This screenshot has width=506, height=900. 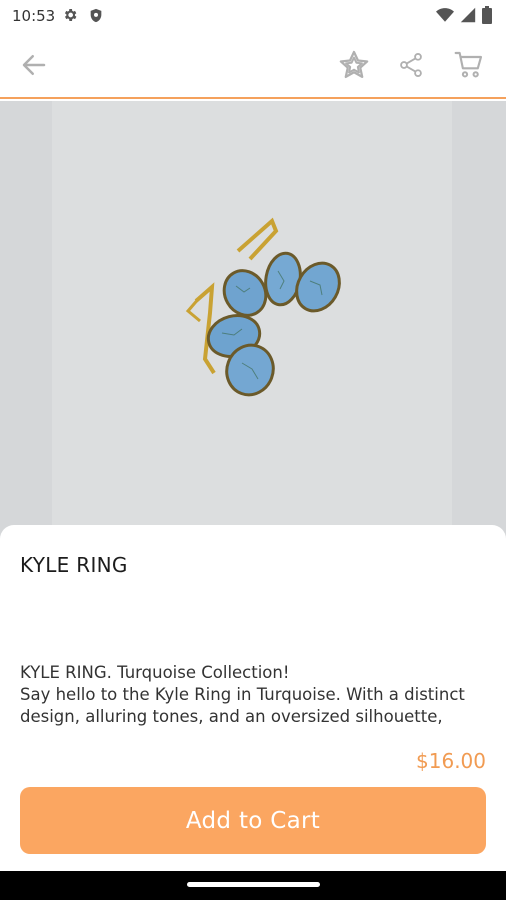 I want to click on favorite-button, so click(x=354, y=65).